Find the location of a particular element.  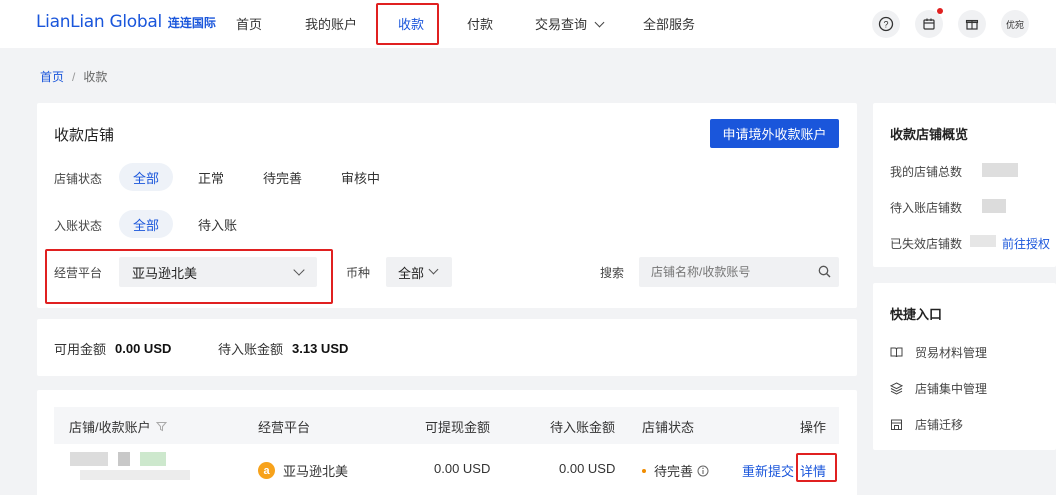

highlight-box-nav-receive is located at coordinates (407, 24).